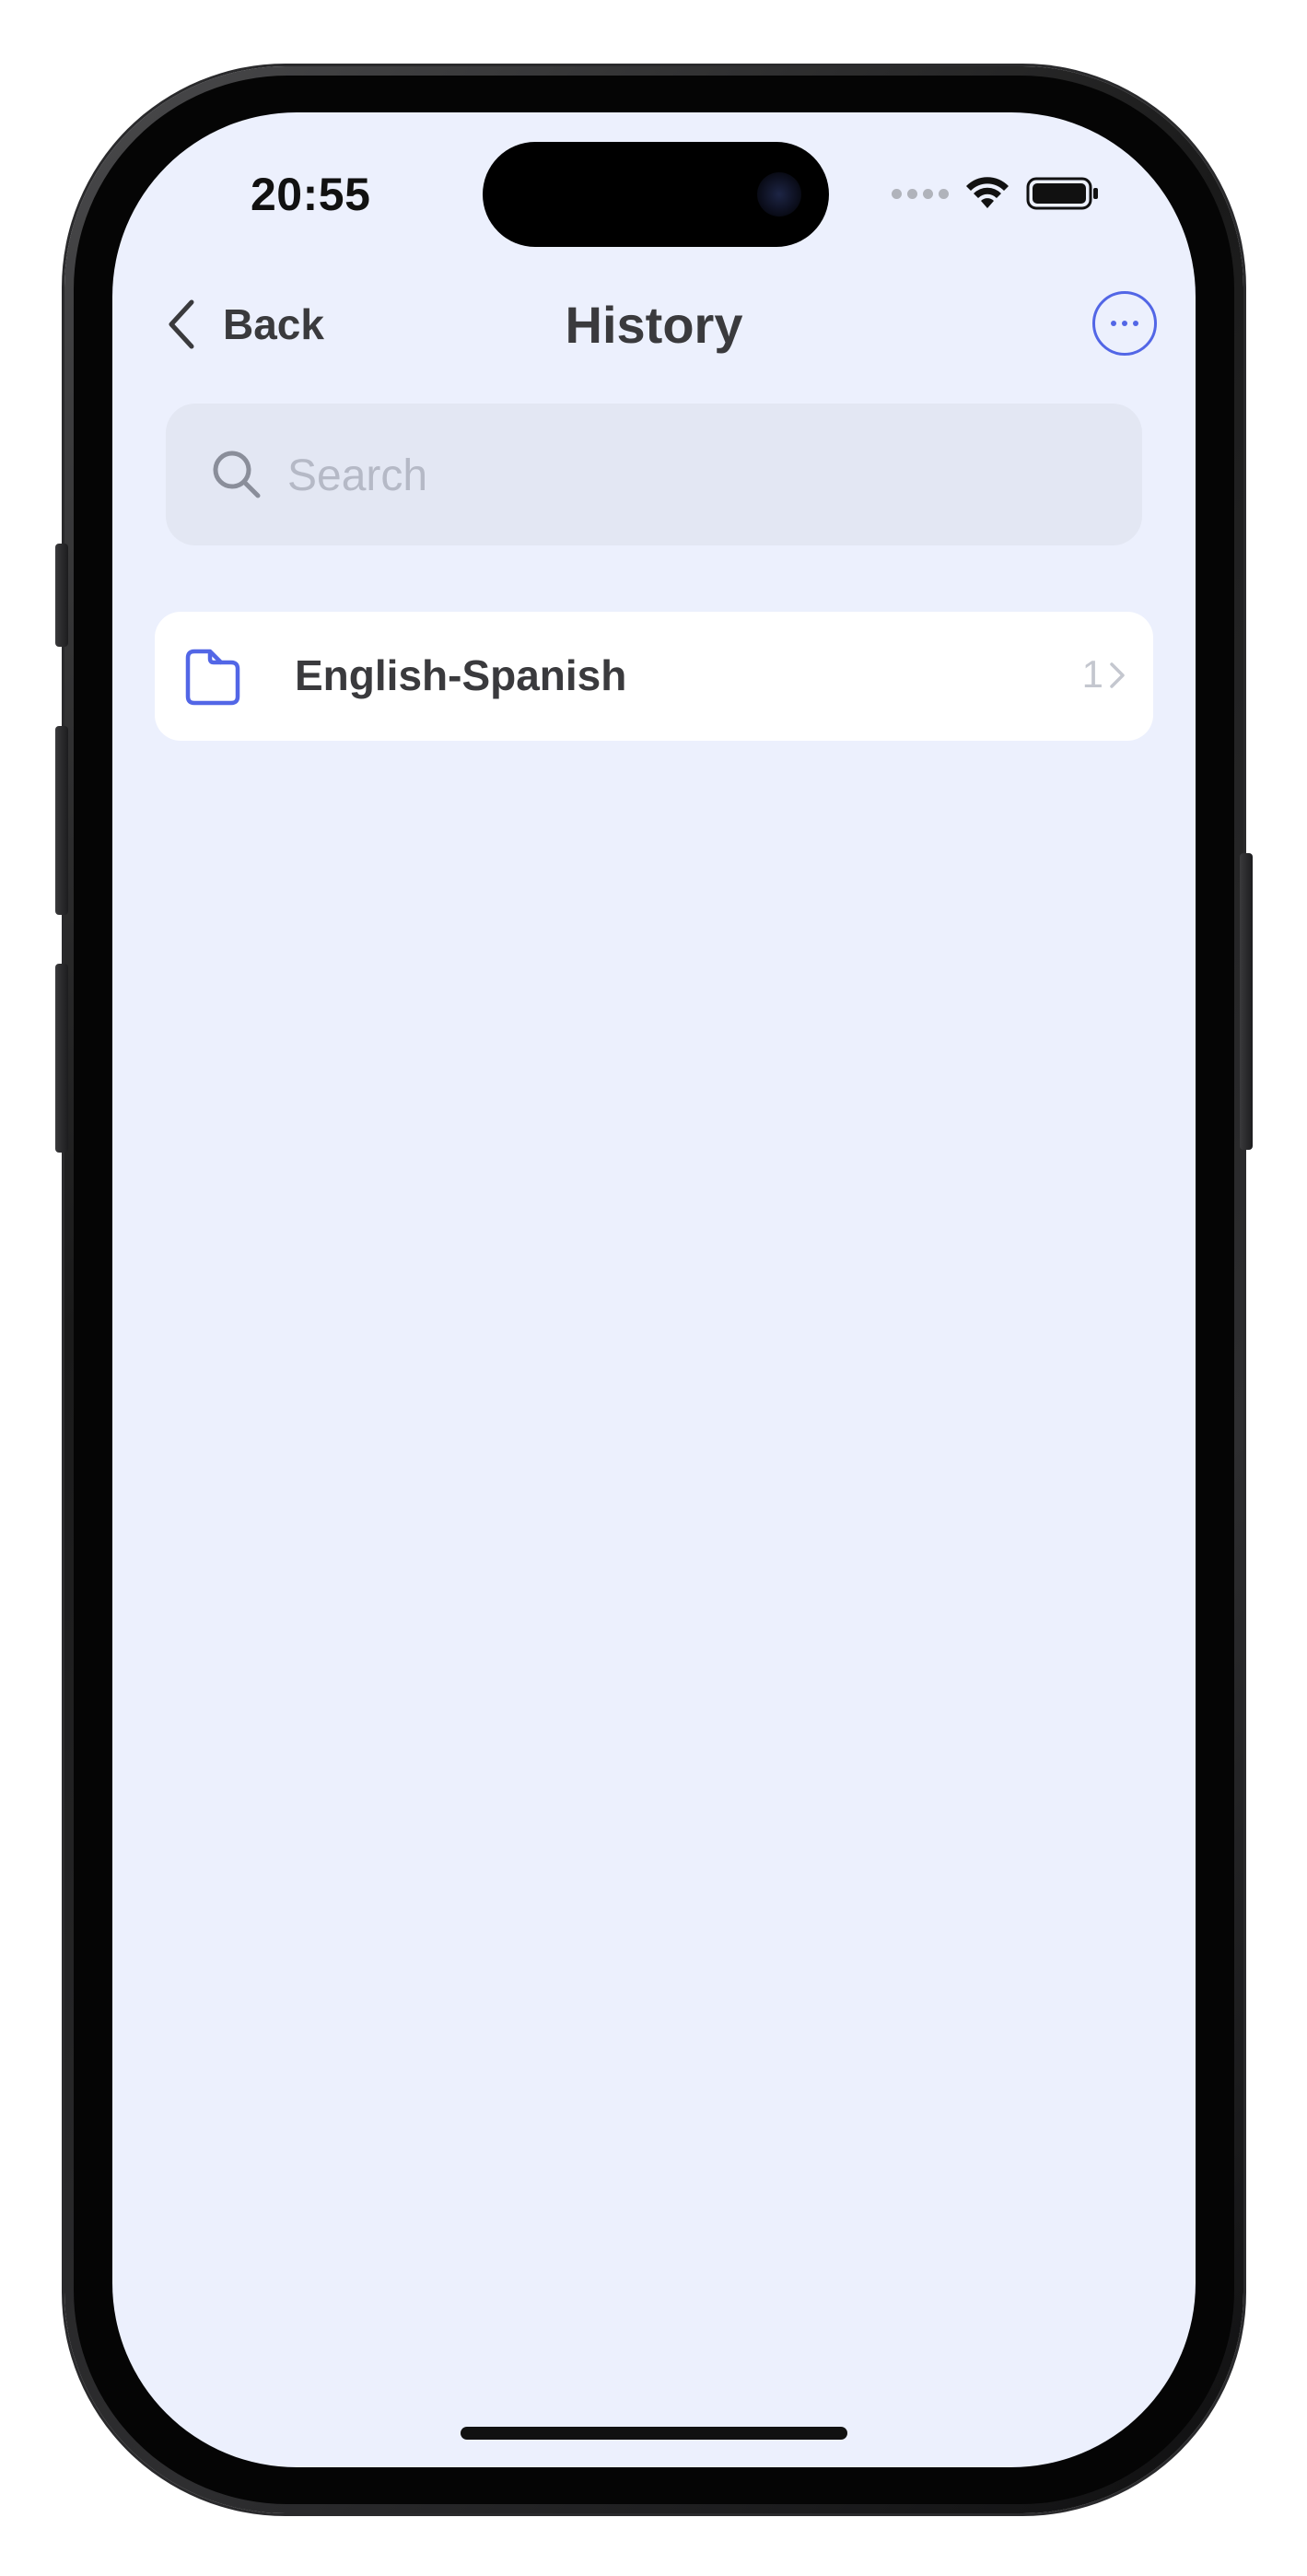  Describe the element at coordinates (1247, 1001) in the screenshot. I see `side-power-button` at that location.